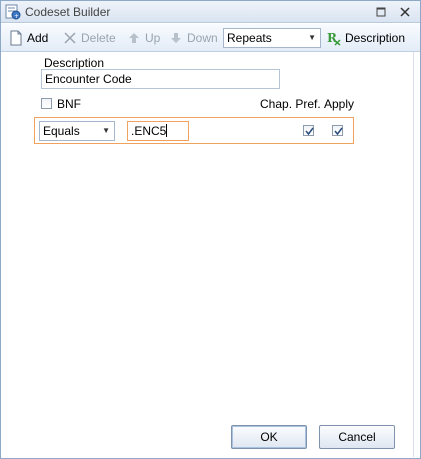 The width and height of the screenshot is (421, 459). I want to click on window-title: Codeset Builder, so click(68, 12).